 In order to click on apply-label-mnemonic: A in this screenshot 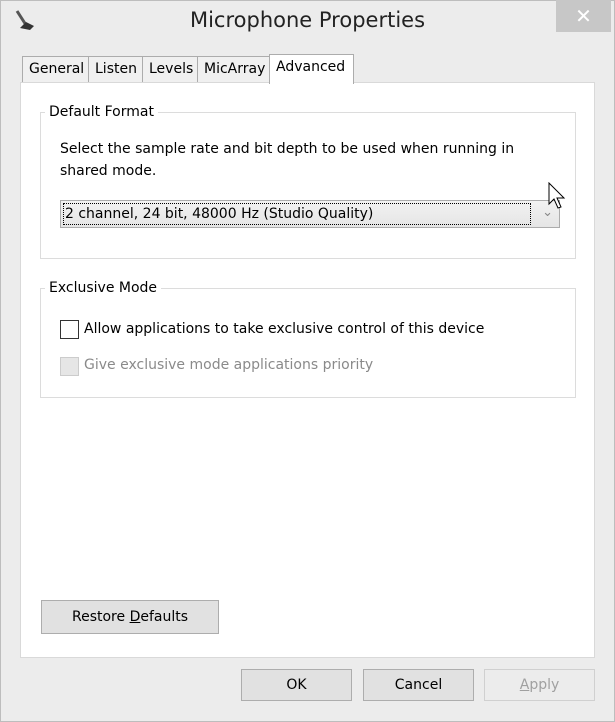, I will do `click(524, 685)`.